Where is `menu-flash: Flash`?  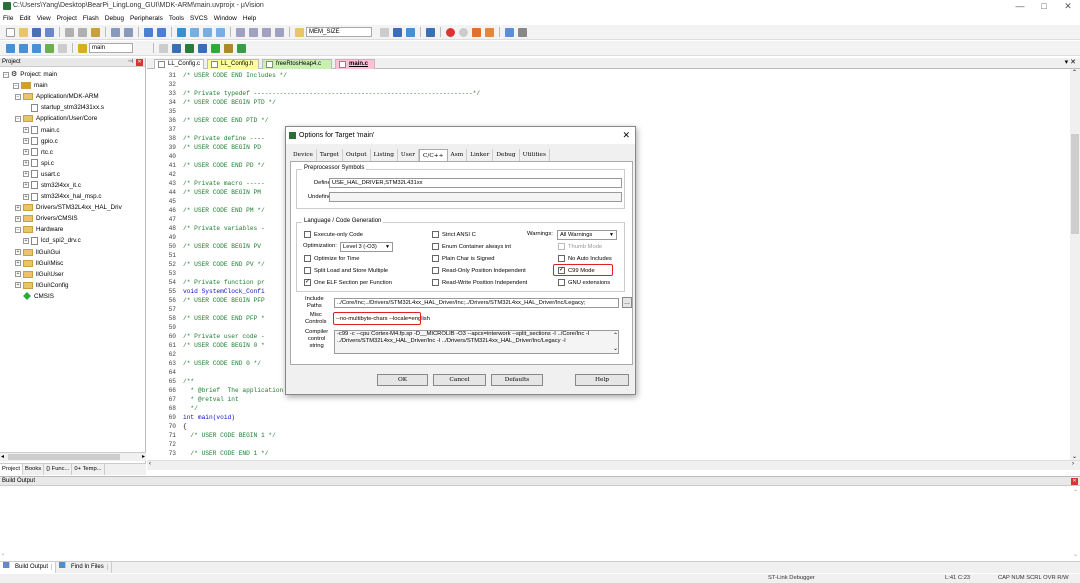 menu-flash: Flash is located at coordinates (91, 18).